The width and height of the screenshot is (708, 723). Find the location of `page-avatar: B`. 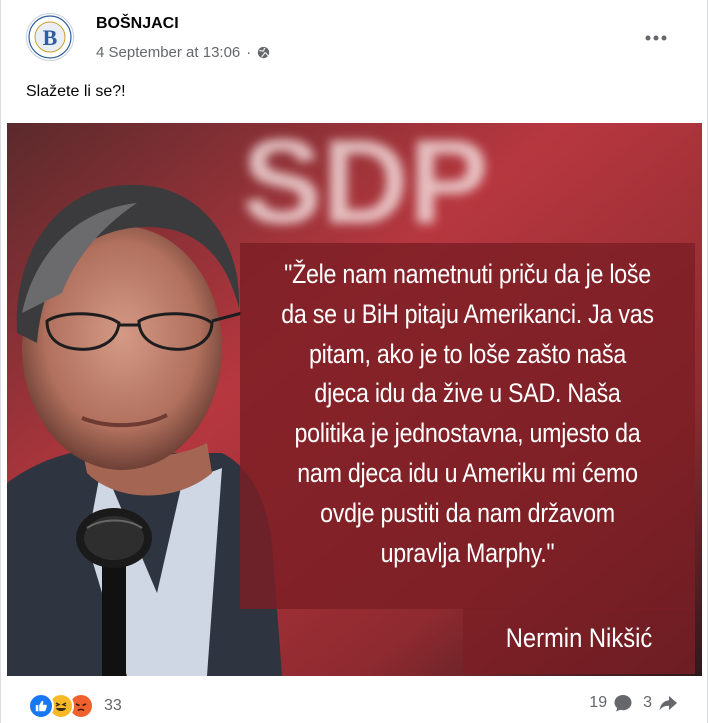

page-avatar: B is located at coordinates (50, 37).